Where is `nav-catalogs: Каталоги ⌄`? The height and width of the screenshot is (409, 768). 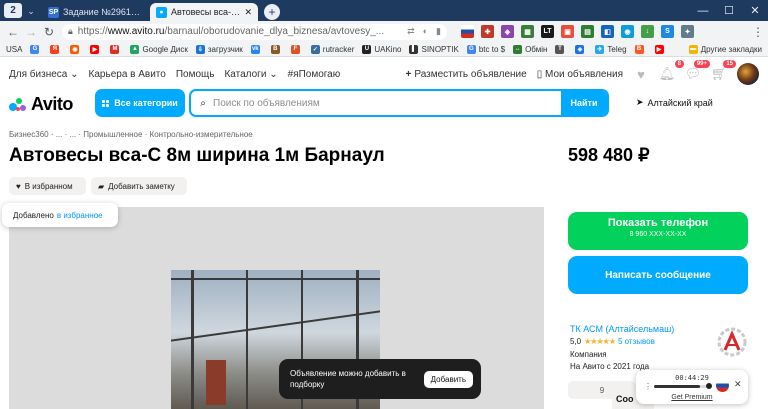
nav-catalogs: Каталоги ⌄ is located at coordinates (250, 74).